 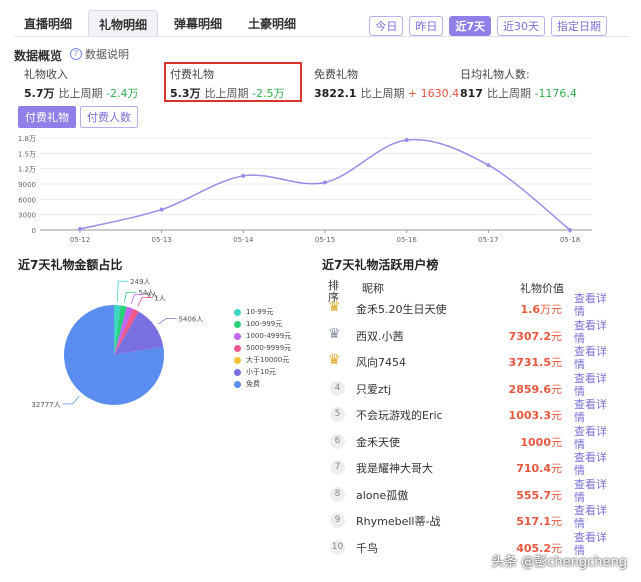 I want to click on tab-tycoon-detail: 土豪明细, so click(x=272, y=23).